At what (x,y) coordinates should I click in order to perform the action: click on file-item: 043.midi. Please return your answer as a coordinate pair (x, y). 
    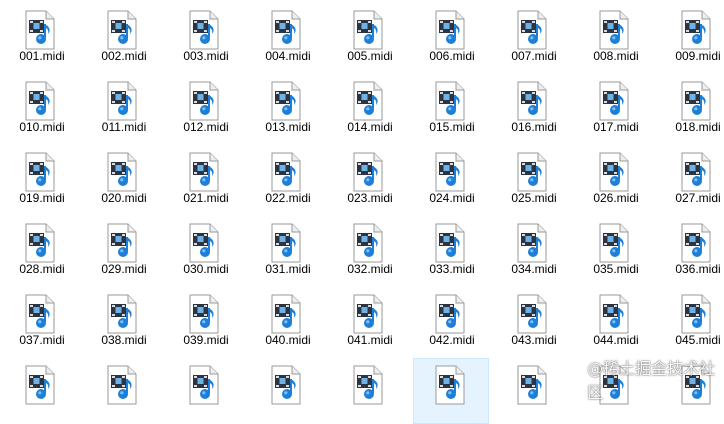
    Looking at the image, I should click on (533, 320).